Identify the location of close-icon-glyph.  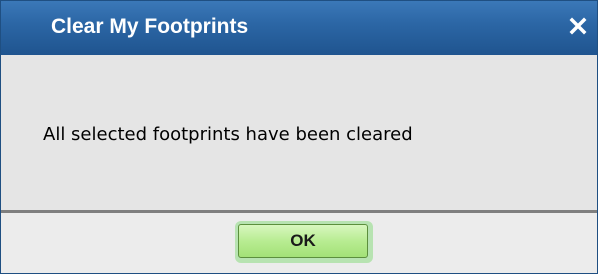
(578, 26).